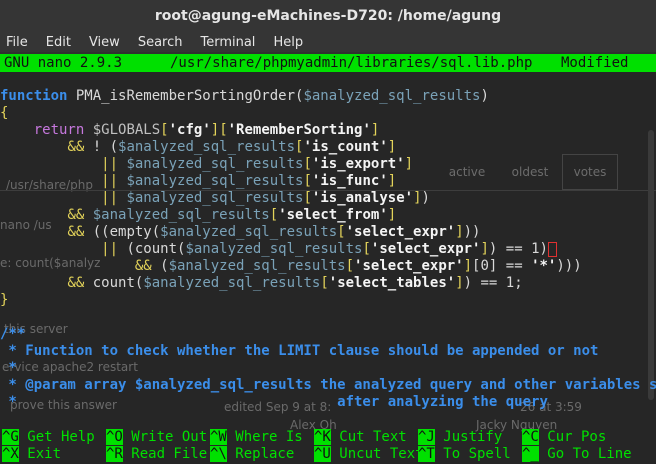 This screenshot has height=464, width=656. I want to click on menu-file: File, so click(17, 42).